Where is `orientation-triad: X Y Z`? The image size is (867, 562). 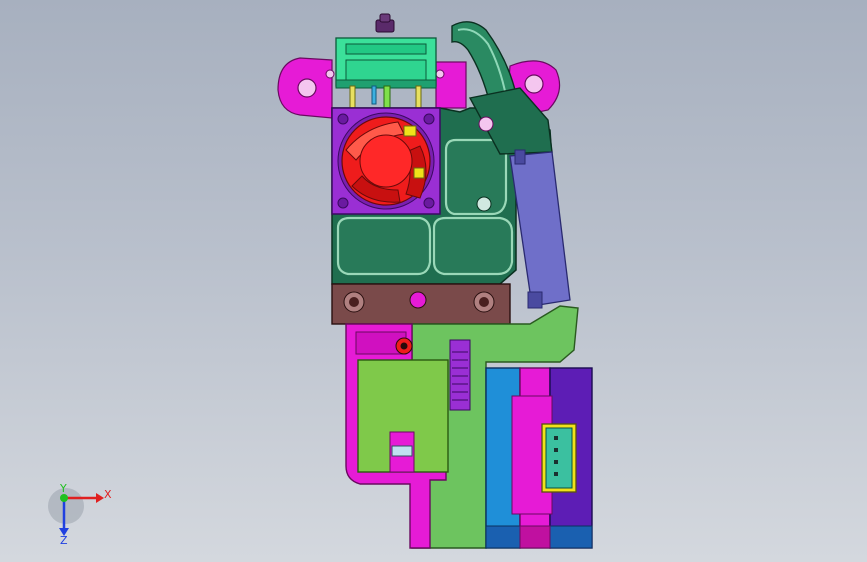
orientation-triad: X Y Z is located at coordinates (79, 515).